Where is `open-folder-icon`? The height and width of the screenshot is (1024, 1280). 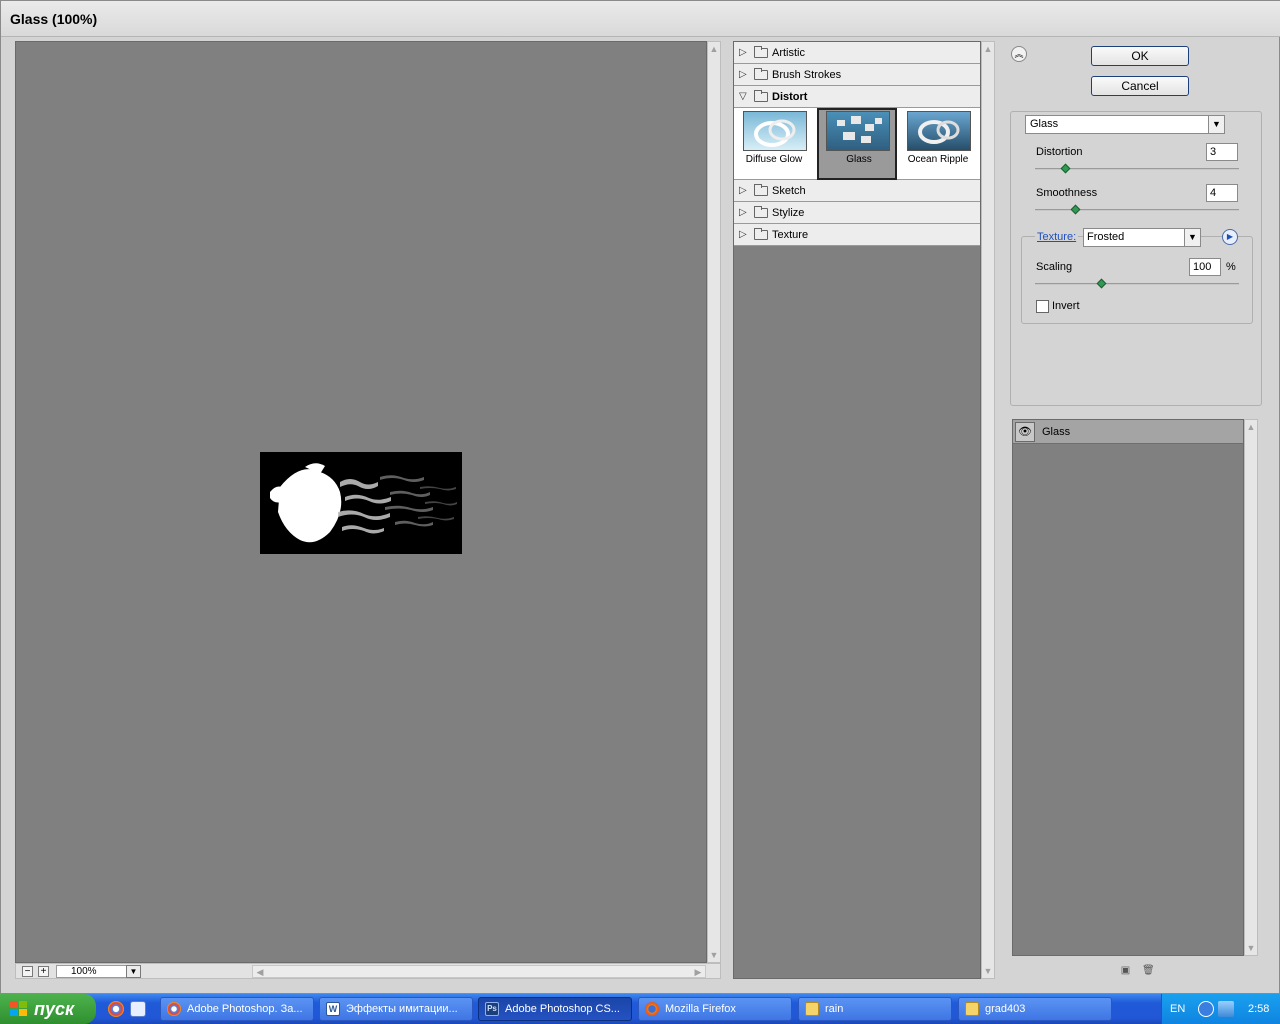
open-folder-icon is located at coordinates (761, 96).